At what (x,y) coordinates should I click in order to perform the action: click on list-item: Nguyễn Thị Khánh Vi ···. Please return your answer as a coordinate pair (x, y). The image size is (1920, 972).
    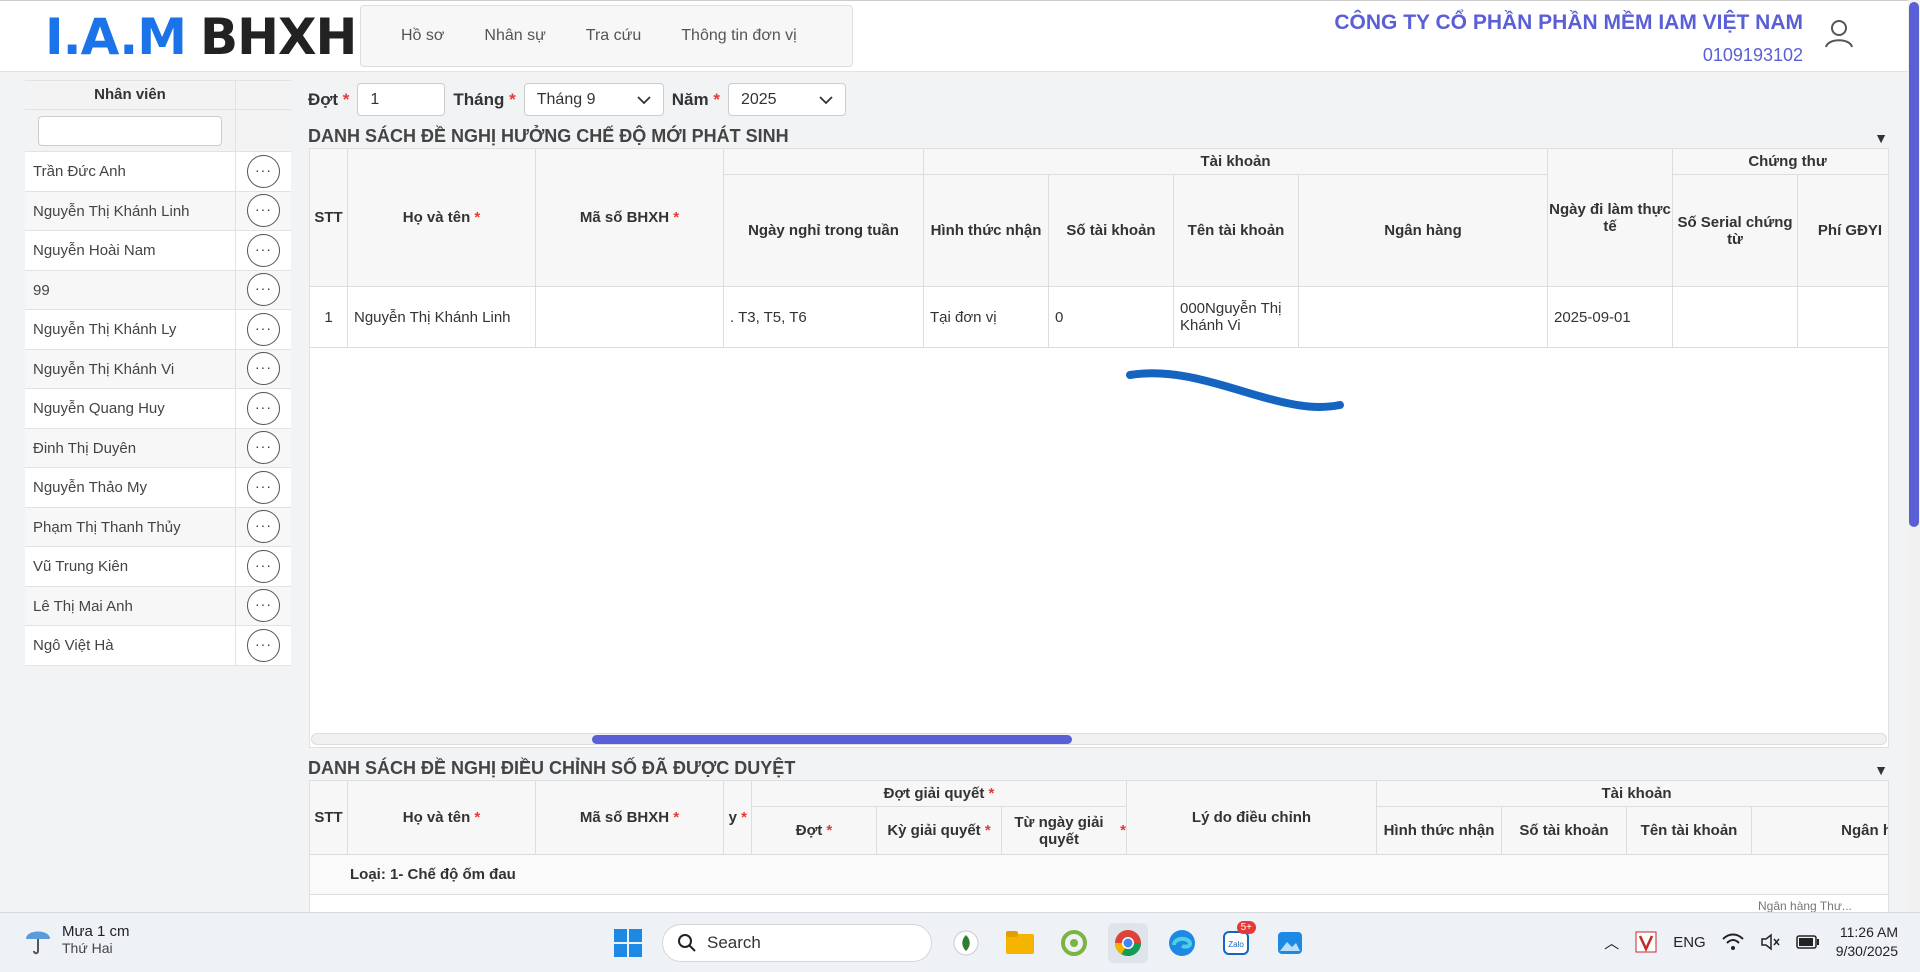
    Looking at the image, I should click on (158, 369).